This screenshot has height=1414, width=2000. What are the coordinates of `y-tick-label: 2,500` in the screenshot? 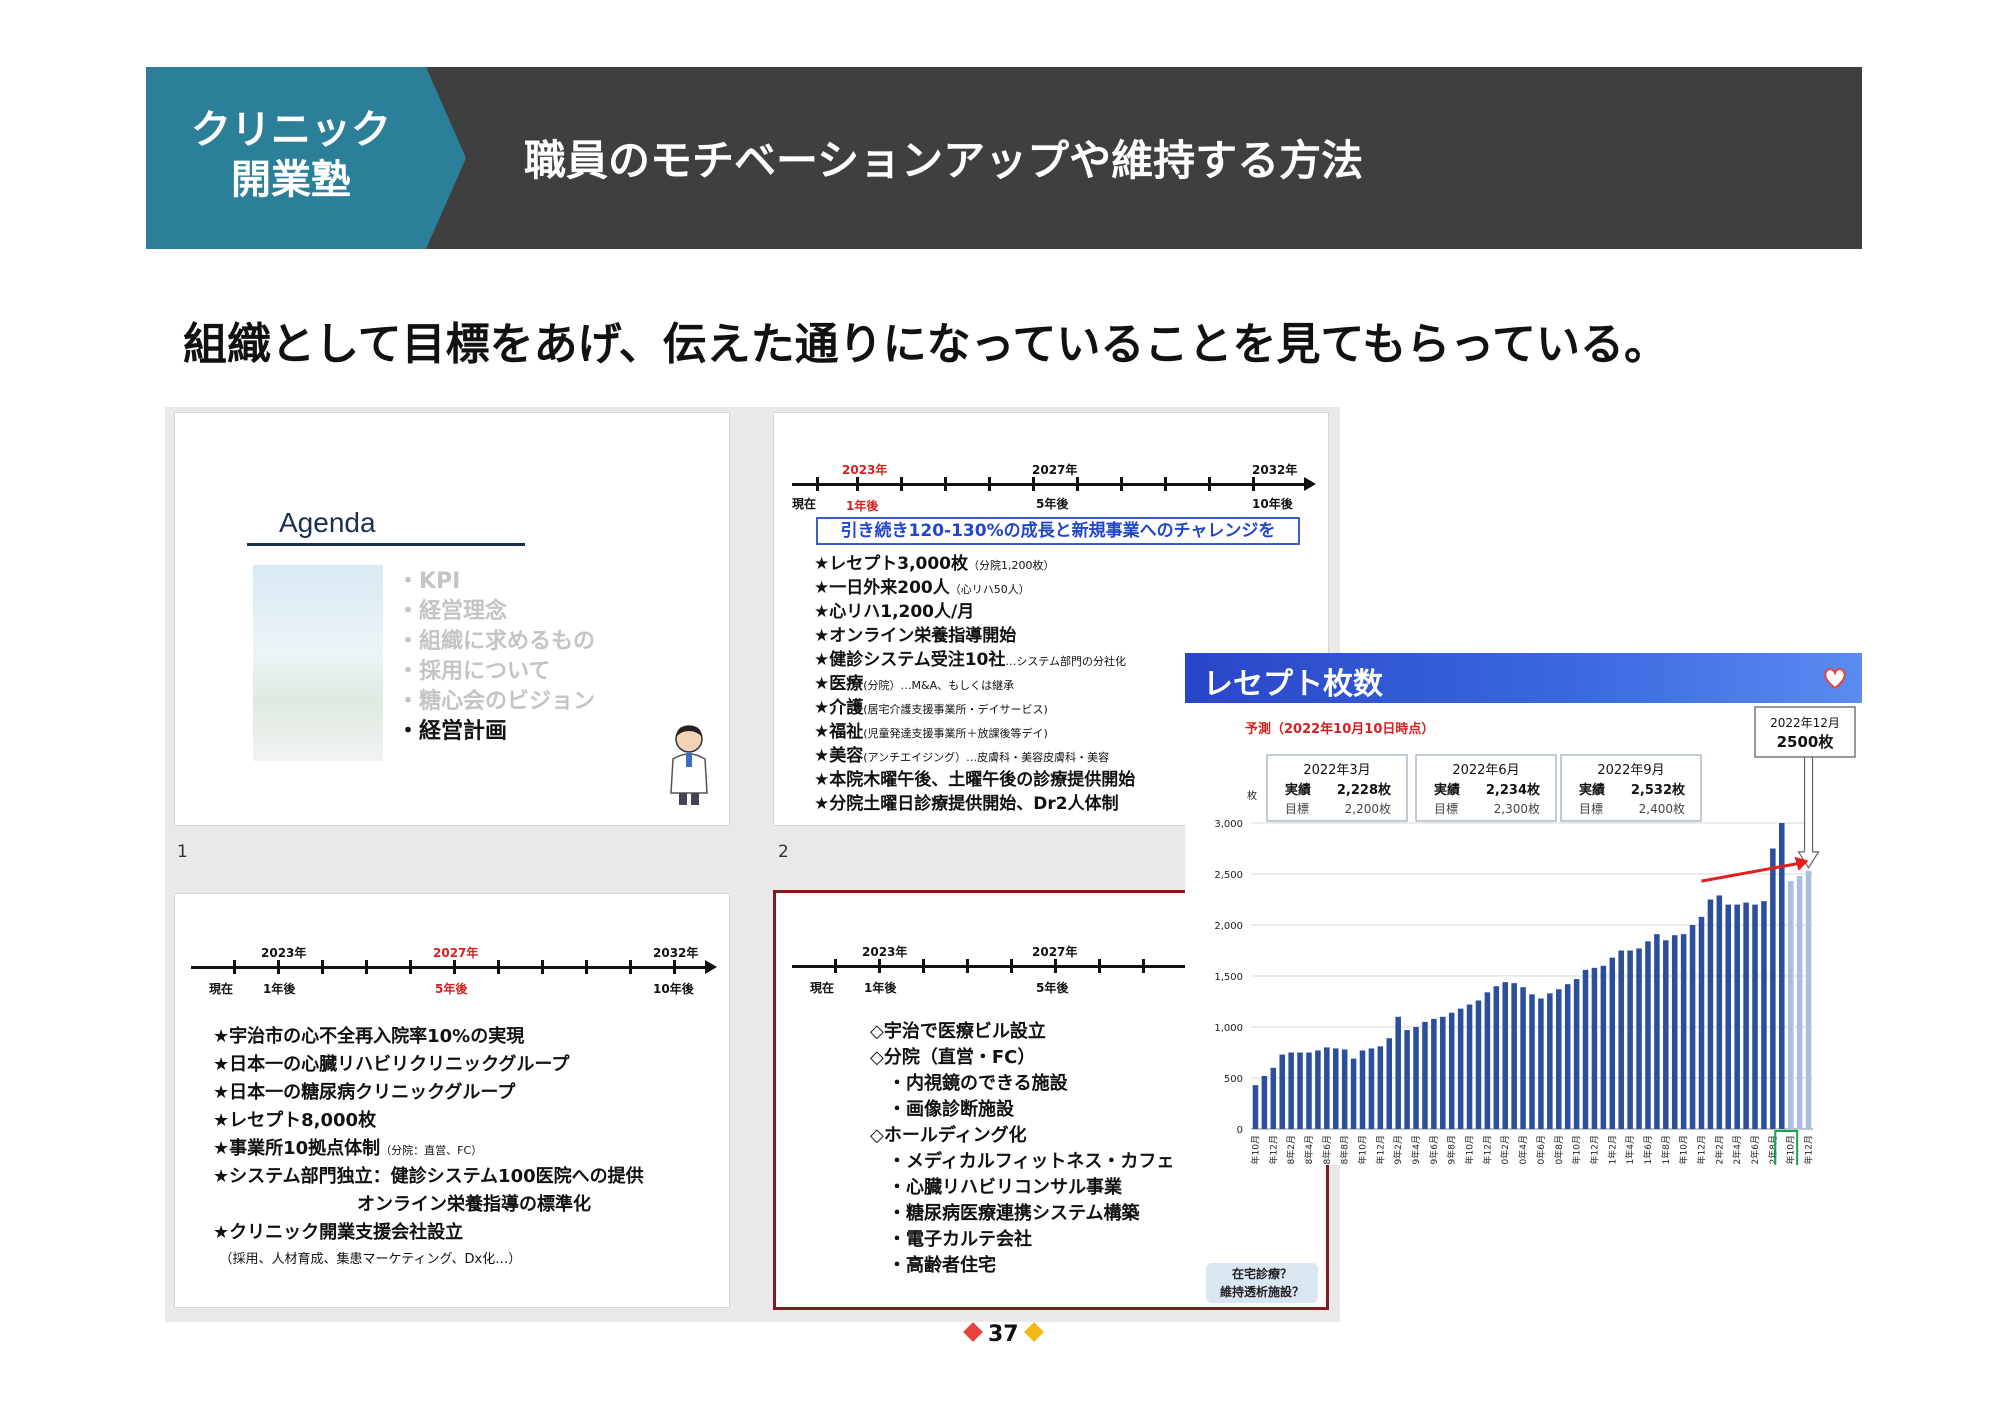 It's located at (1228, 875).